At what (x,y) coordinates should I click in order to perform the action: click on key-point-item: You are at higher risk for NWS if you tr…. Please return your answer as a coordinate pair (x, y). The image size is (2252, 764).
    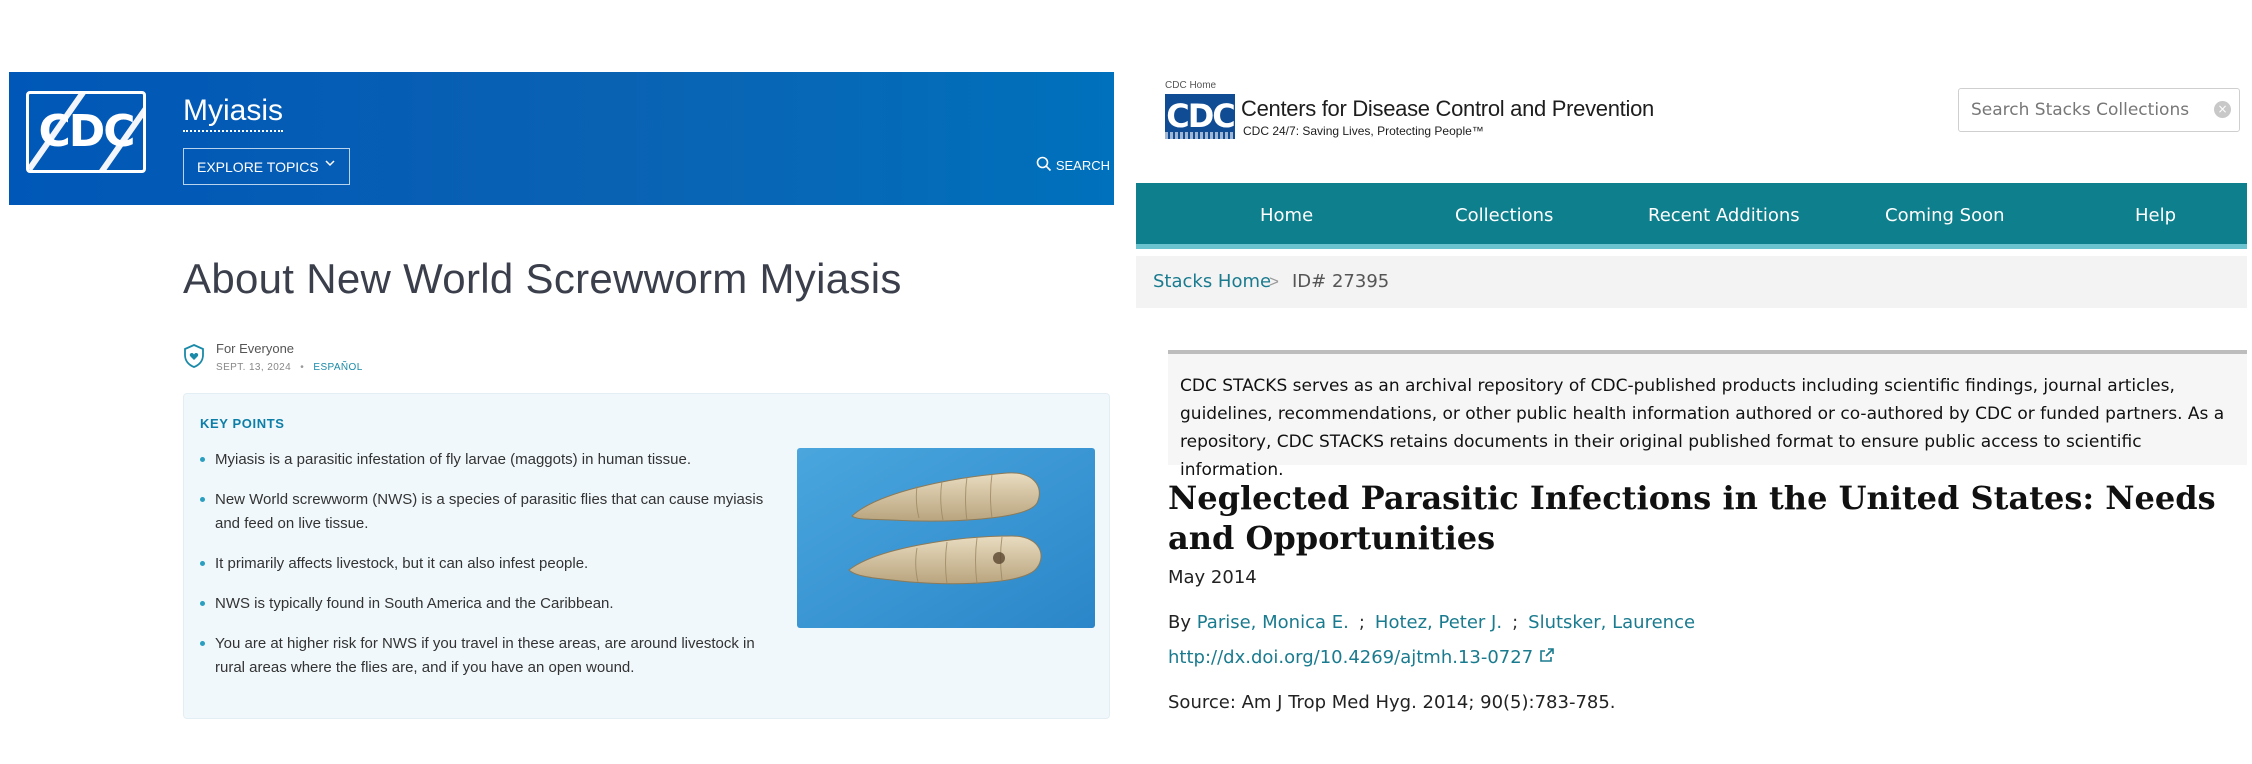
    Looking at the image, I should click on (492, 656).